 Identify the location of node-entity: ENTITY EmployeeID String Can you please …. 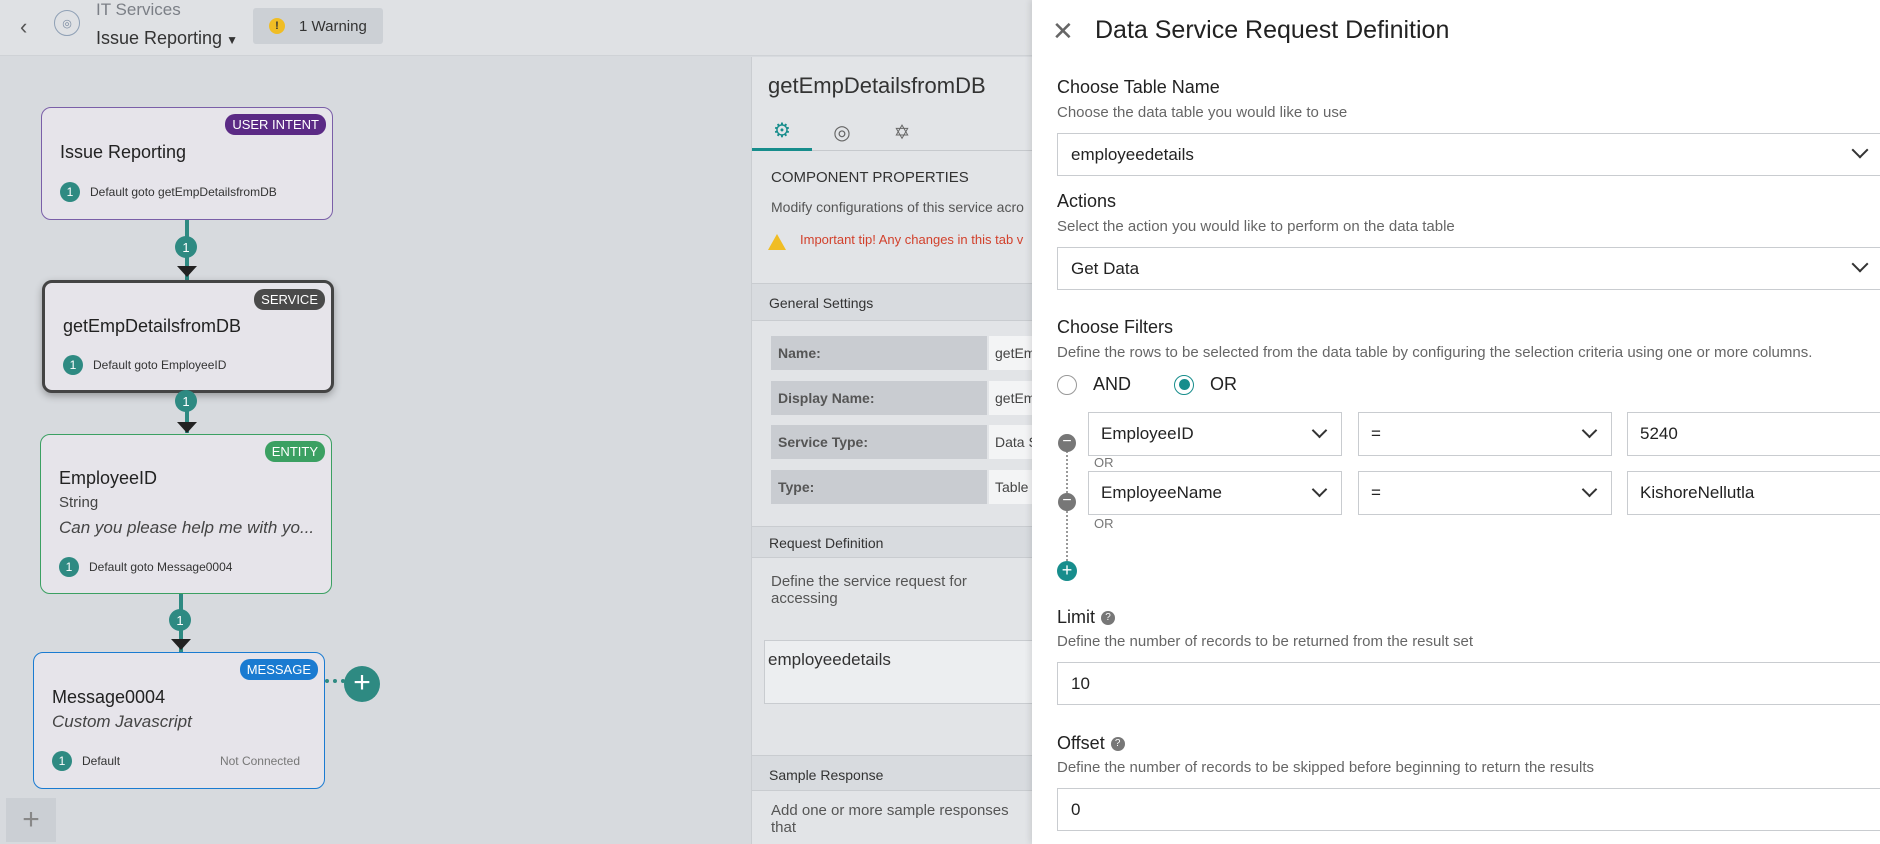
(186, 514).